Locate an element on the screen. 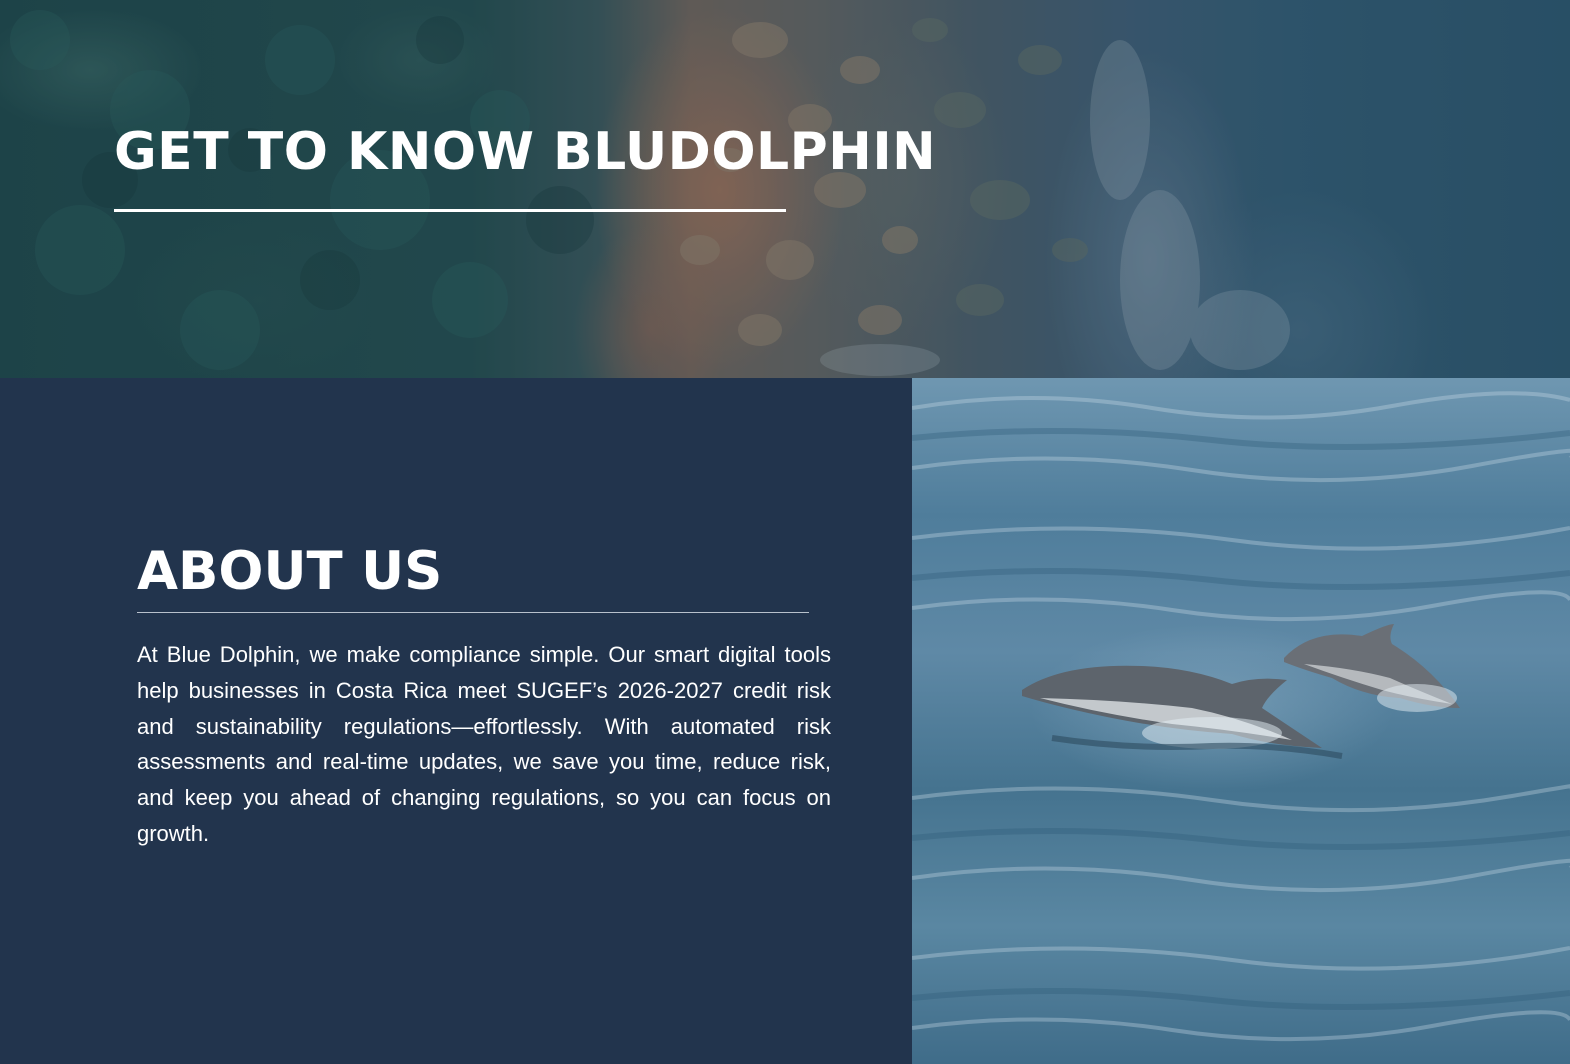 The image size is (1570, 1064). dolphin-small is located at coordinates (1372, 668).